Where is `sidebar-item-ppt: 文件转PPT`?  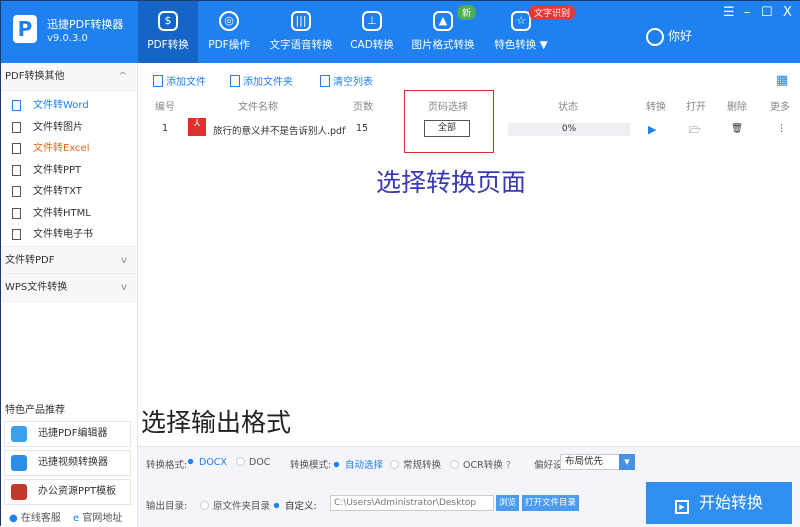 sidebar-item-ppt: 文件转PPT is located at coordinates (69, 171).